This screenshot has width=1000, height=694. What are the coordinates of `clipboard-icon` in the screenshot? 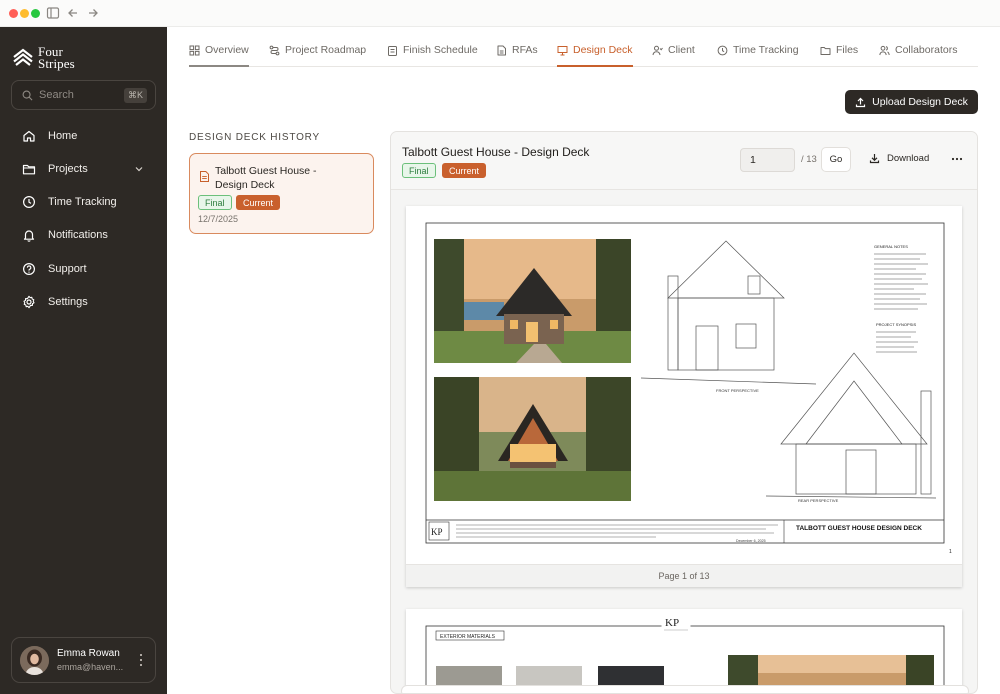 It's located at (392, 51).